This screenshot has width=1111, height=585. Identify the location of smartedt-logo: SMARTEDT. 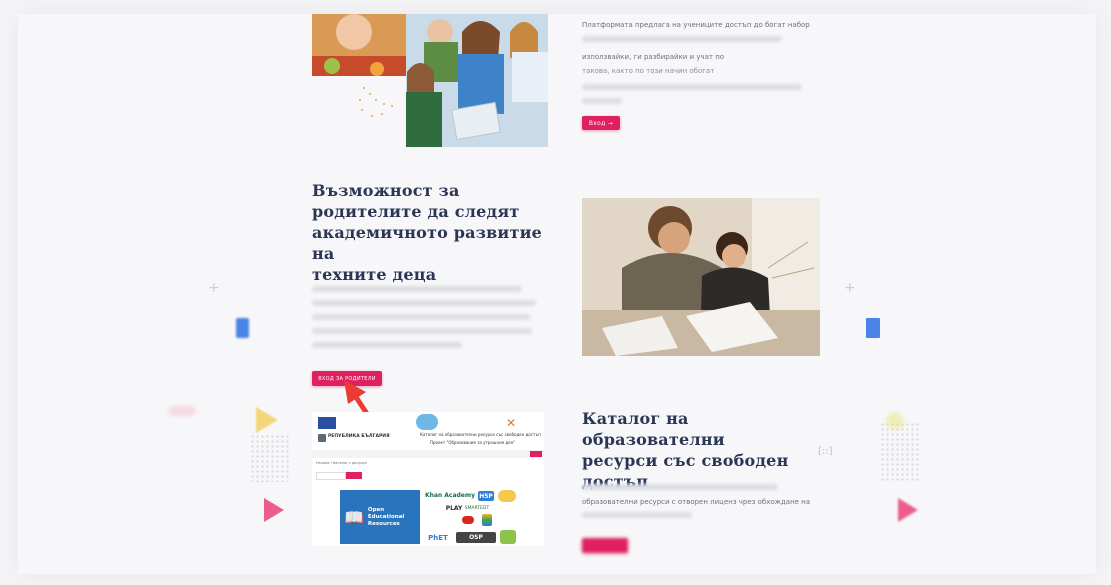
(477, 508).